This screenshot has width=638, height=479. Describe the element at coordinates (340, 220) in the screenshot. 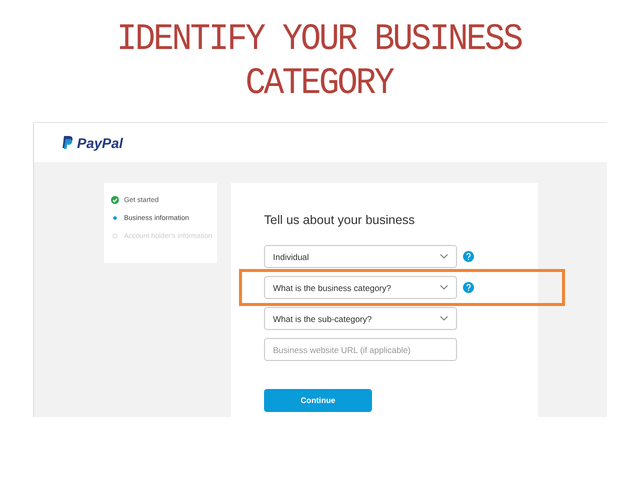

I see `form-heading: Tell us about your business` at that location.